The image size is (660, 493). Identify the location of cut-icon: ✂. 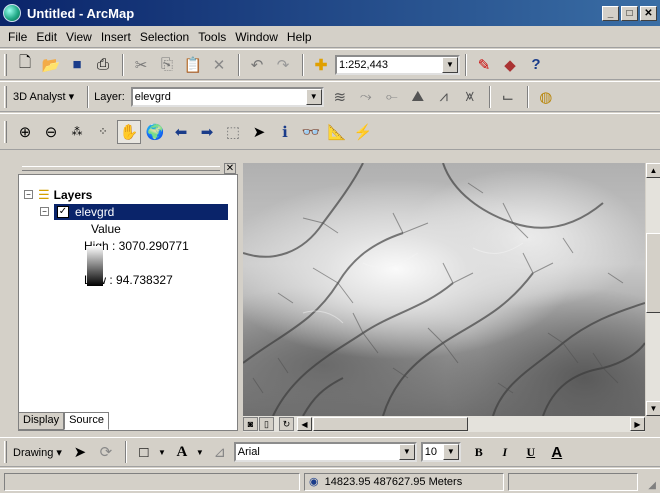
(141, 65).